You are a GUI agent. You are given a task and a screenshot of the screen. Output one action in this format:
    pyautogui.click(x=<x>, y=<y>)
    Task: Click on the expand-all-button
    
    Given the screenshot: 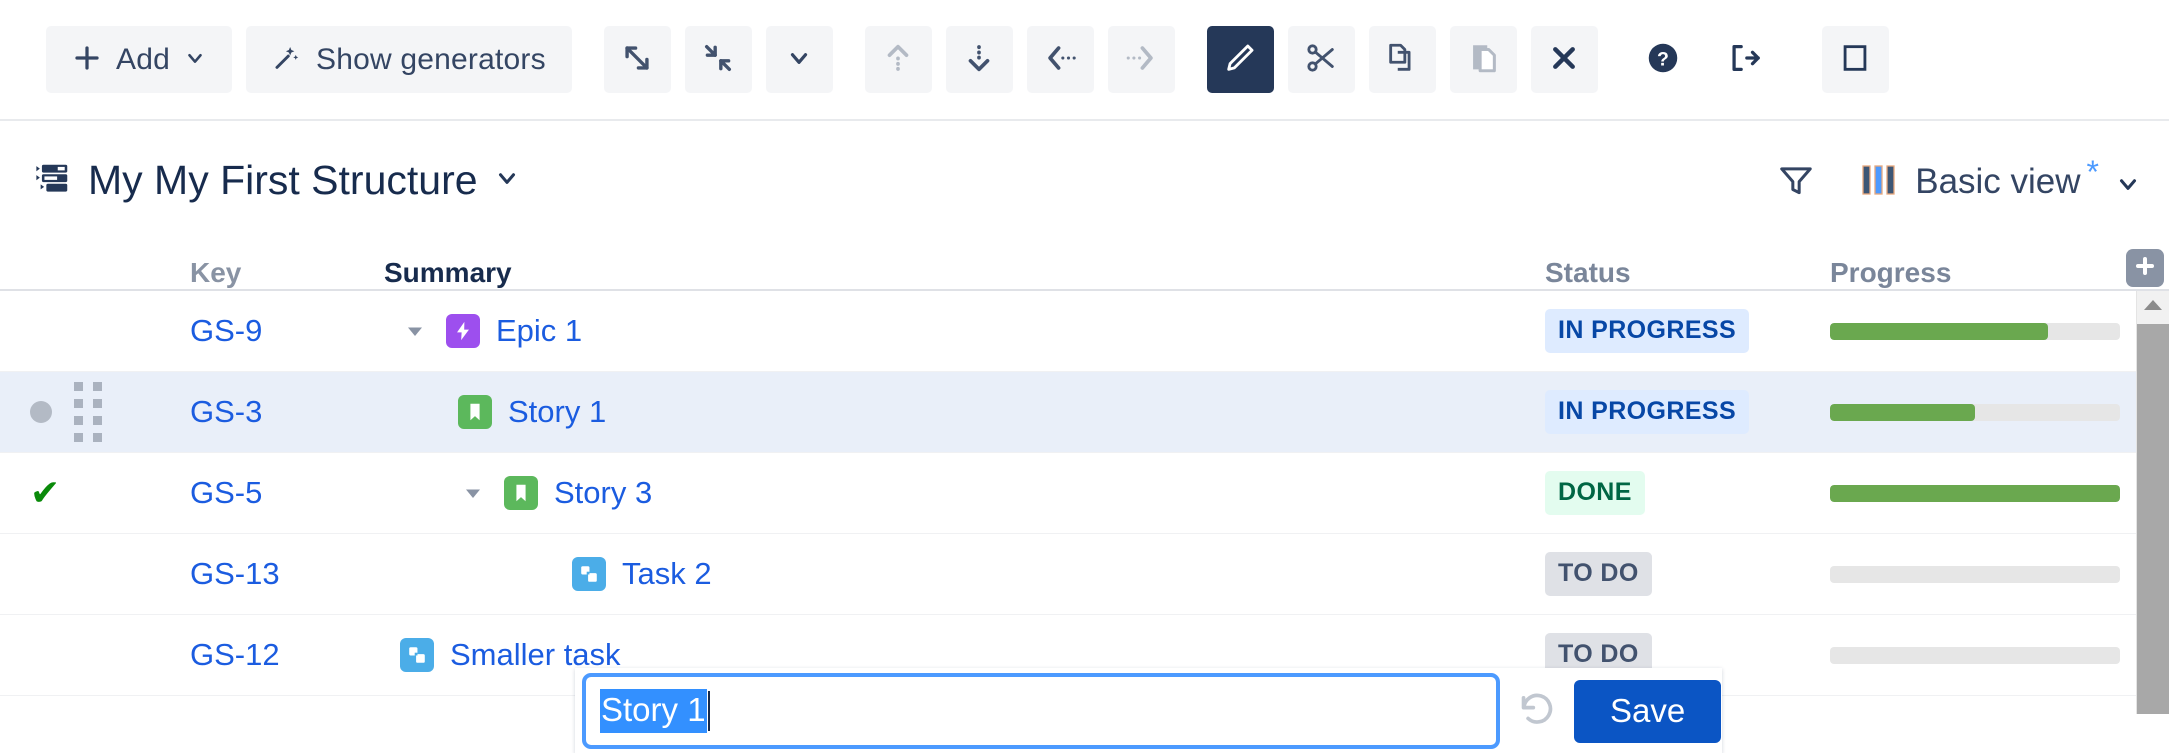 What is the action you would take?
    pyautogui.click(x=637, y=59)
    